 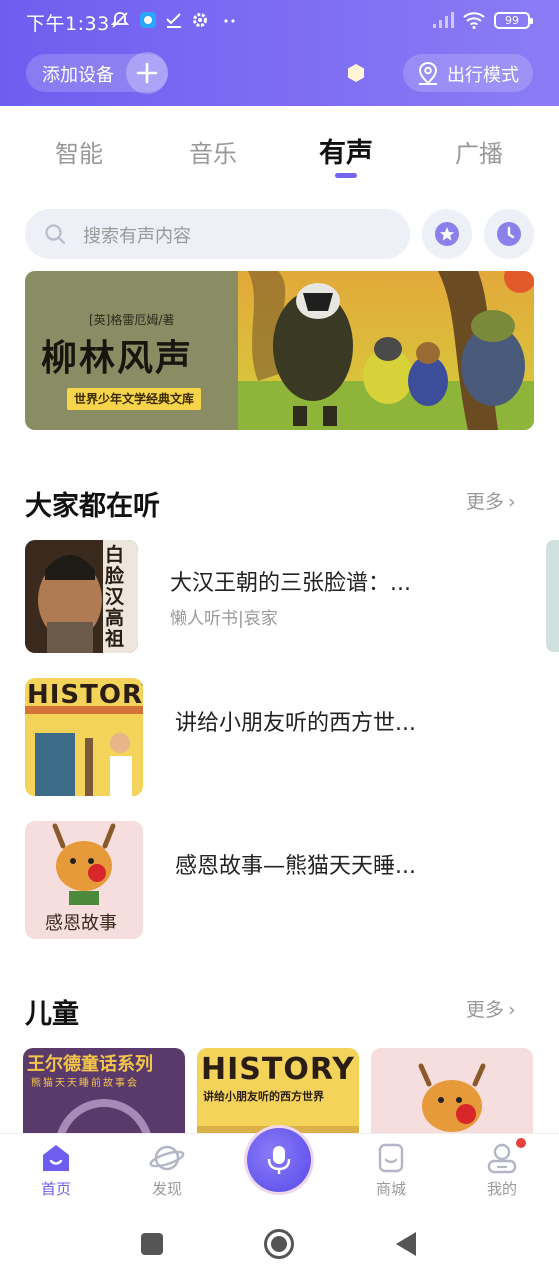 I want to click on nav-discover: 发现, so click(x=167, y=1170).